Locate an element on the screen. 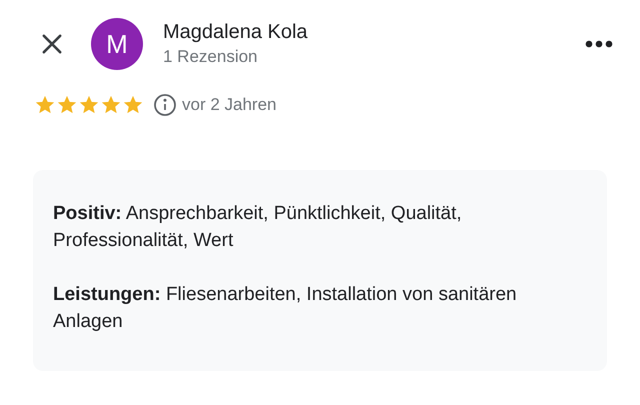  review-time: vor 2 Jahren is located at coordinates (229, 105).